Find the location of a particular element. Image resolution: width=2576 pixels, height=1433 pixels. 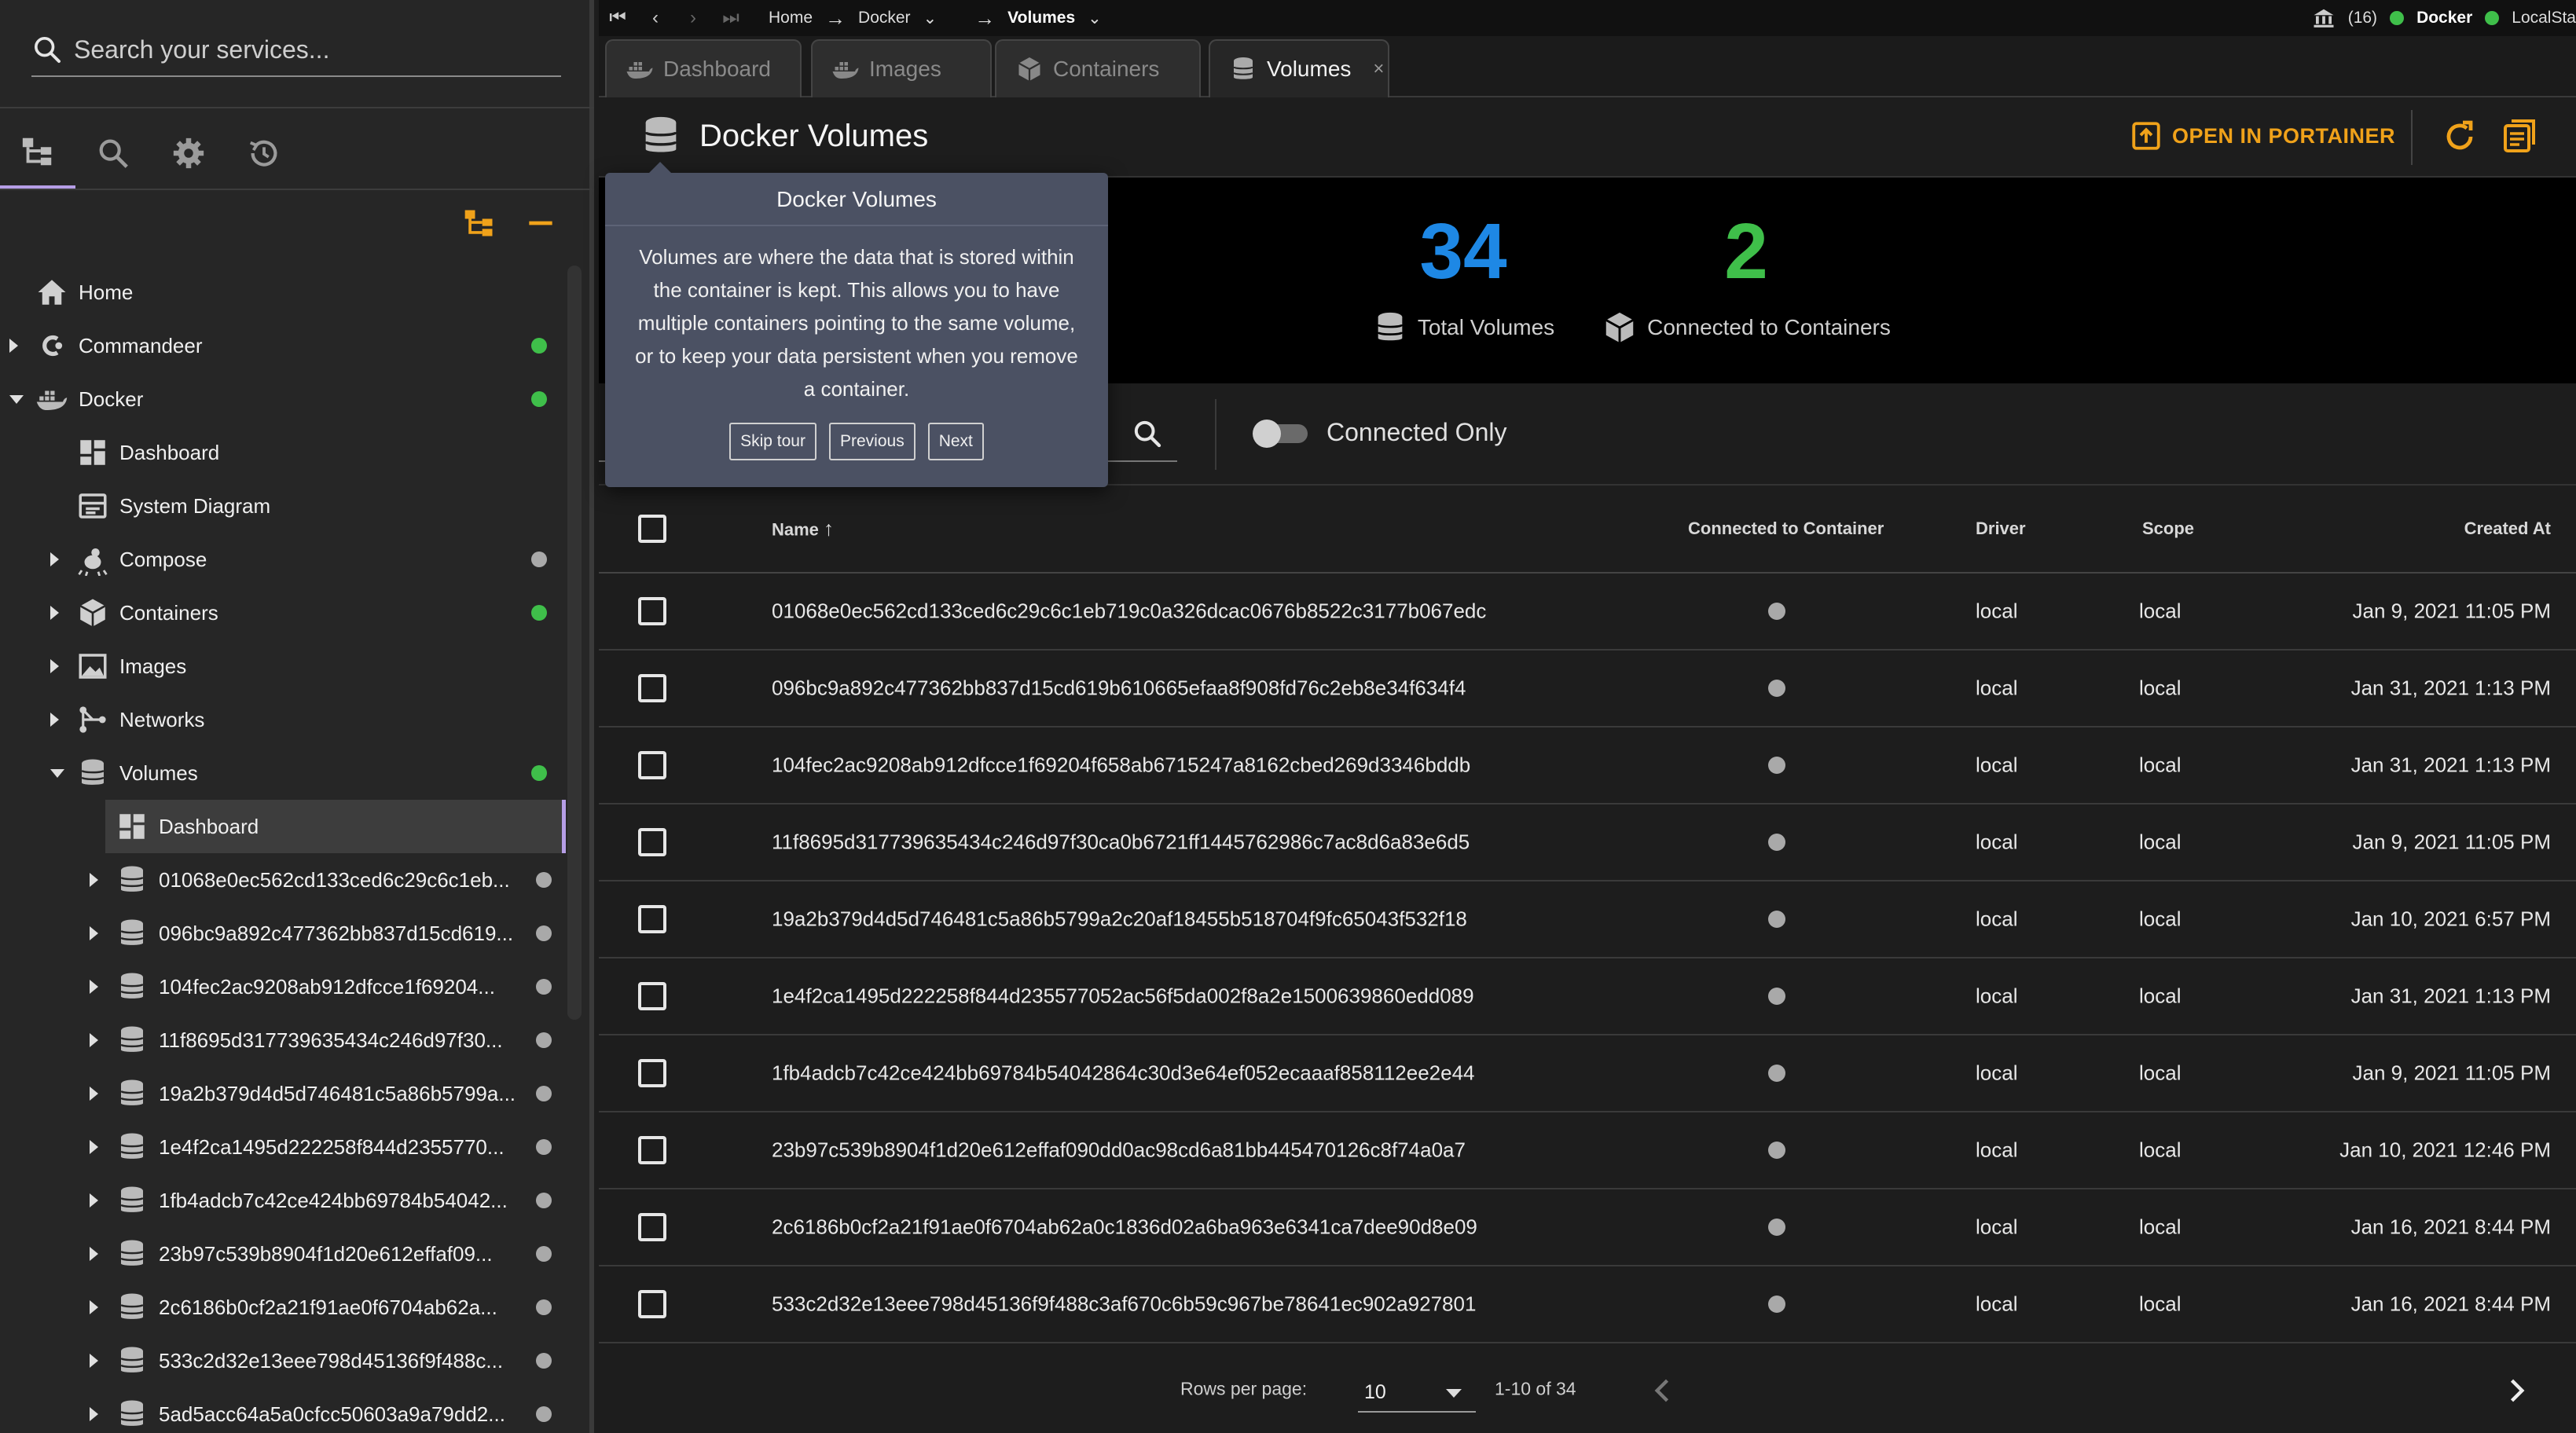

tree-item: Networks is located at coordinates (283, 720).